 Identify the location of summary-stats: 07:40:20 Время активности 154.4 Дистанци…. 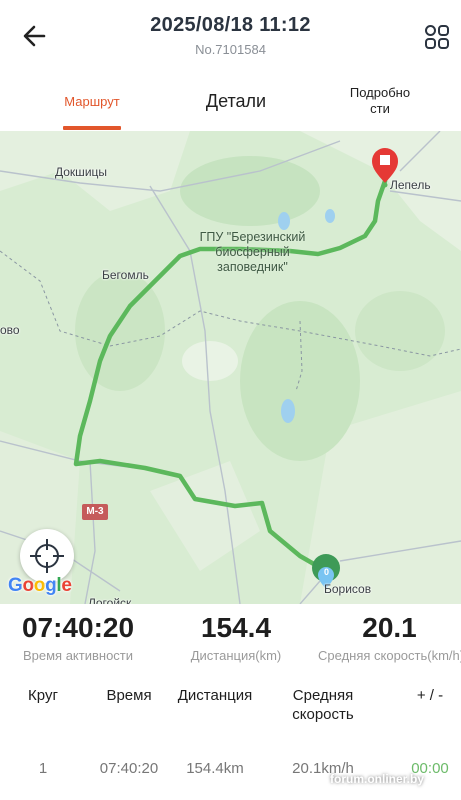
(230, 642).